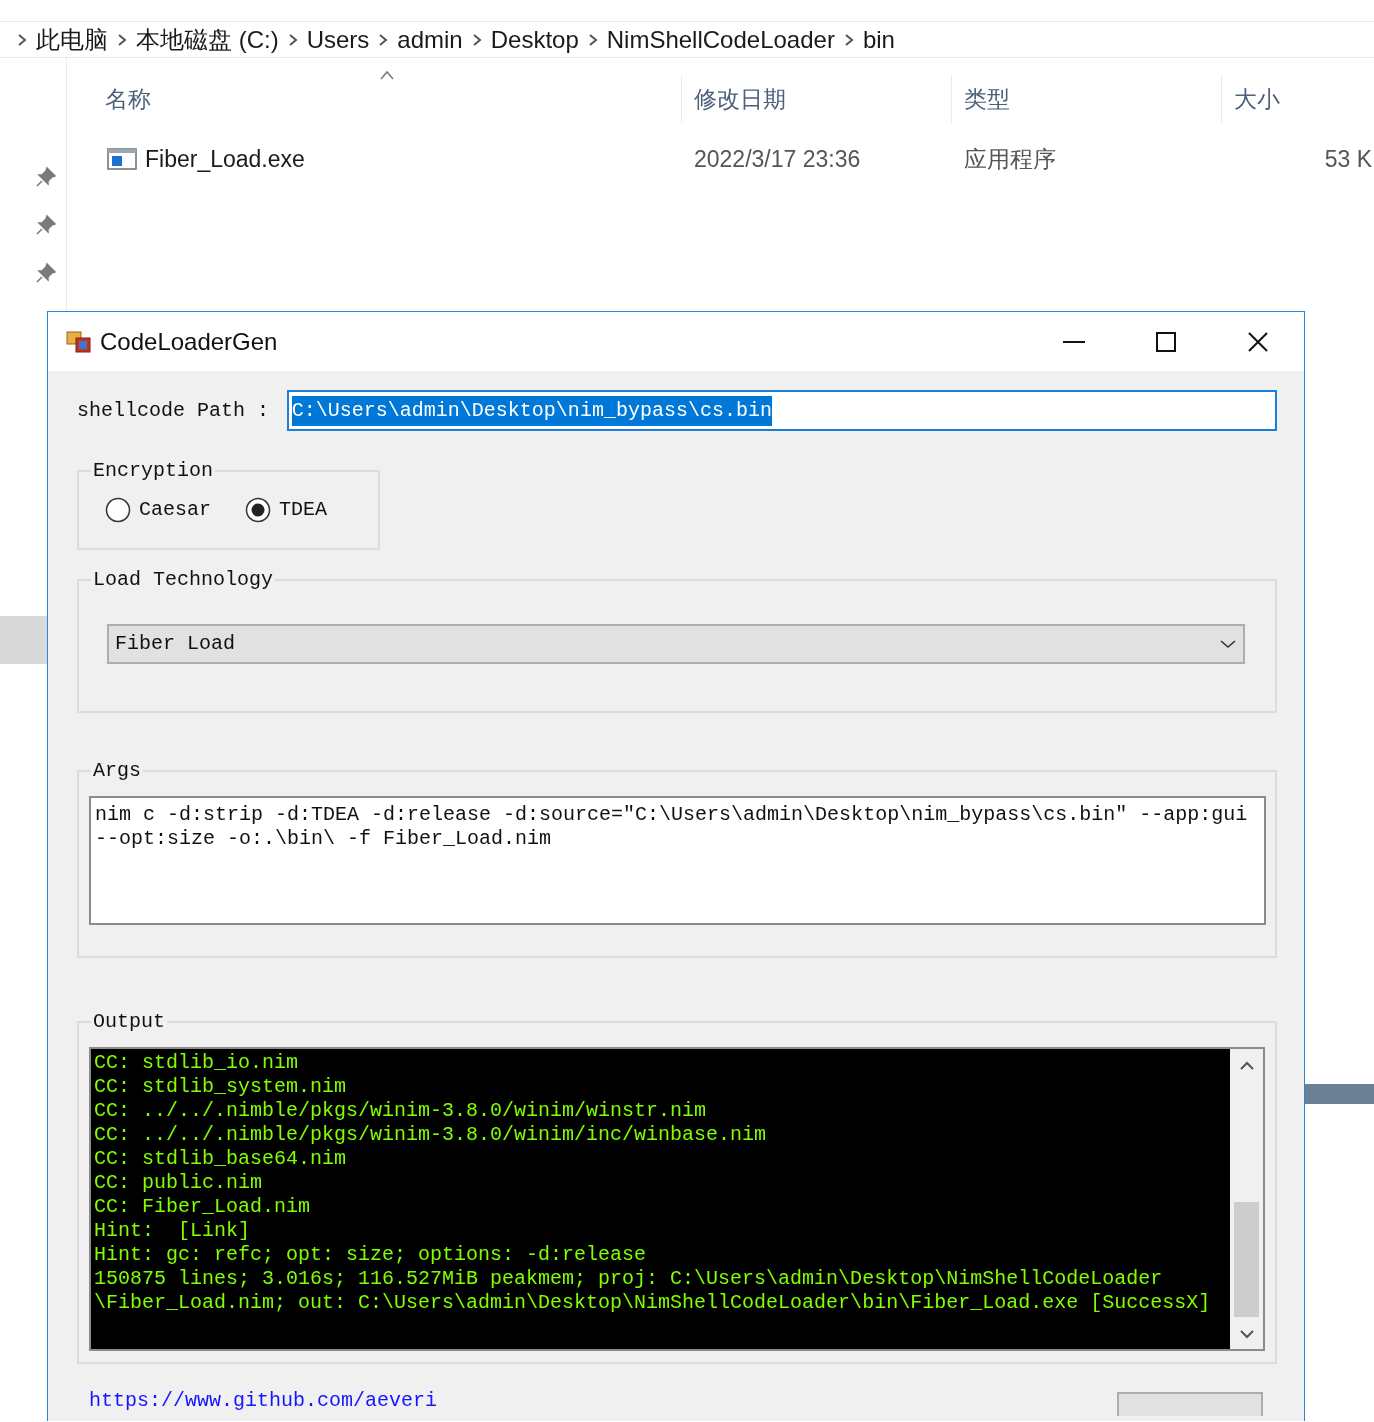 This screenshot has width=1374, height=1422. What do you see at coordinates (781, 410) in the screenshot?
I see `path-field: C:\Users\admin\Desktop\nim_bypass\cs.bin` at bounding box center [781, 410].